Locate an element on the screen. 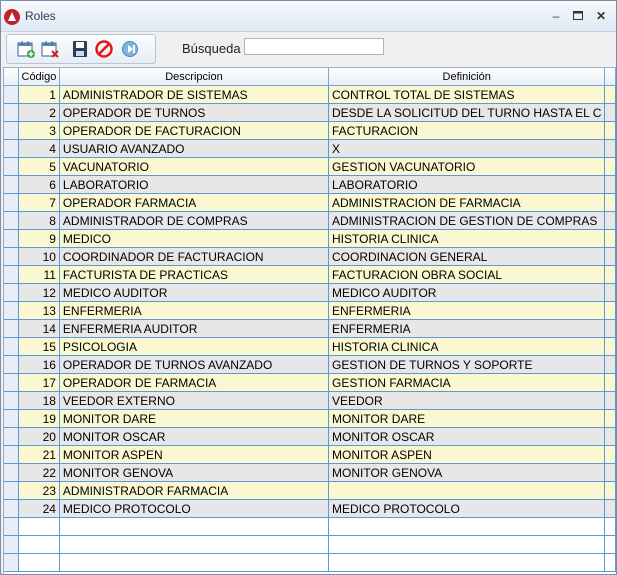  header-code: Código is located at coordinates (39, 77).